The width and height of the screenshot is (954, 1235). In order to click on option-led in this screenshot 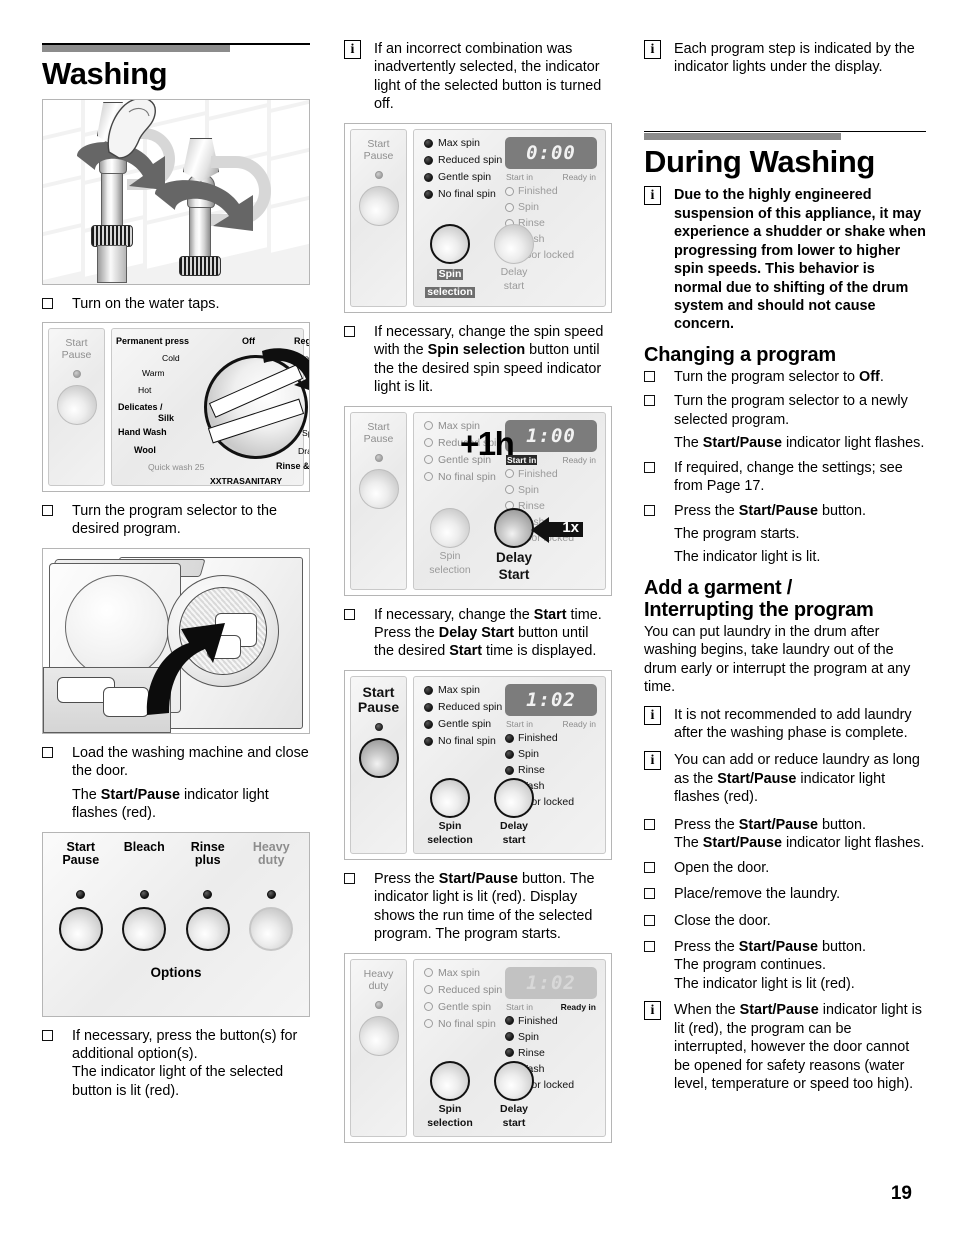, I will do `click(271, 895)`.